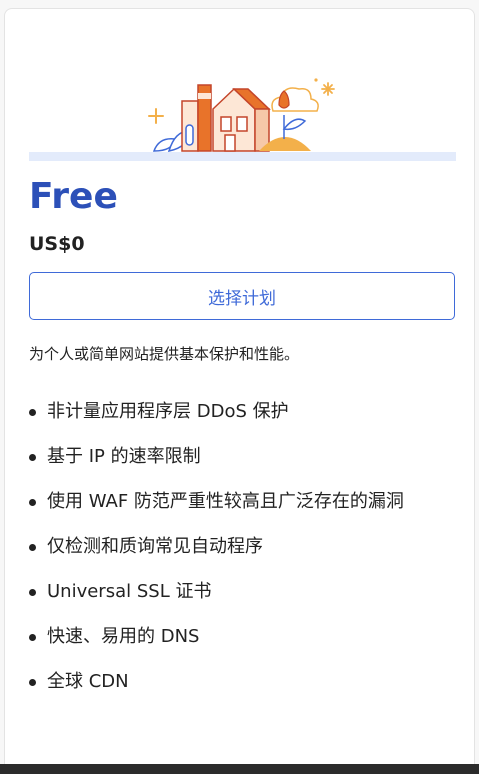 This screenshot has width=479, height=774. What do you see at coordinates (242, 296) in the screenshot?
I see `select-plan-button: 选择计划` at bounding box center [242, 296].